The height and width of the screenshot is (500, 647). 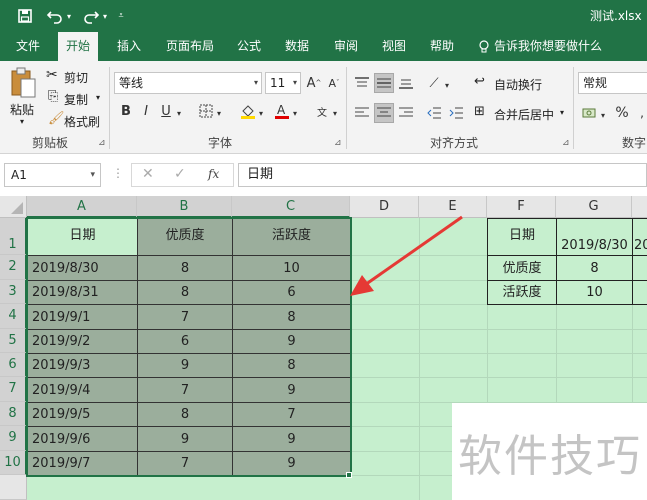 I want to click on transposed-date-value: 2019/8/30, so click(x=594, y=246).